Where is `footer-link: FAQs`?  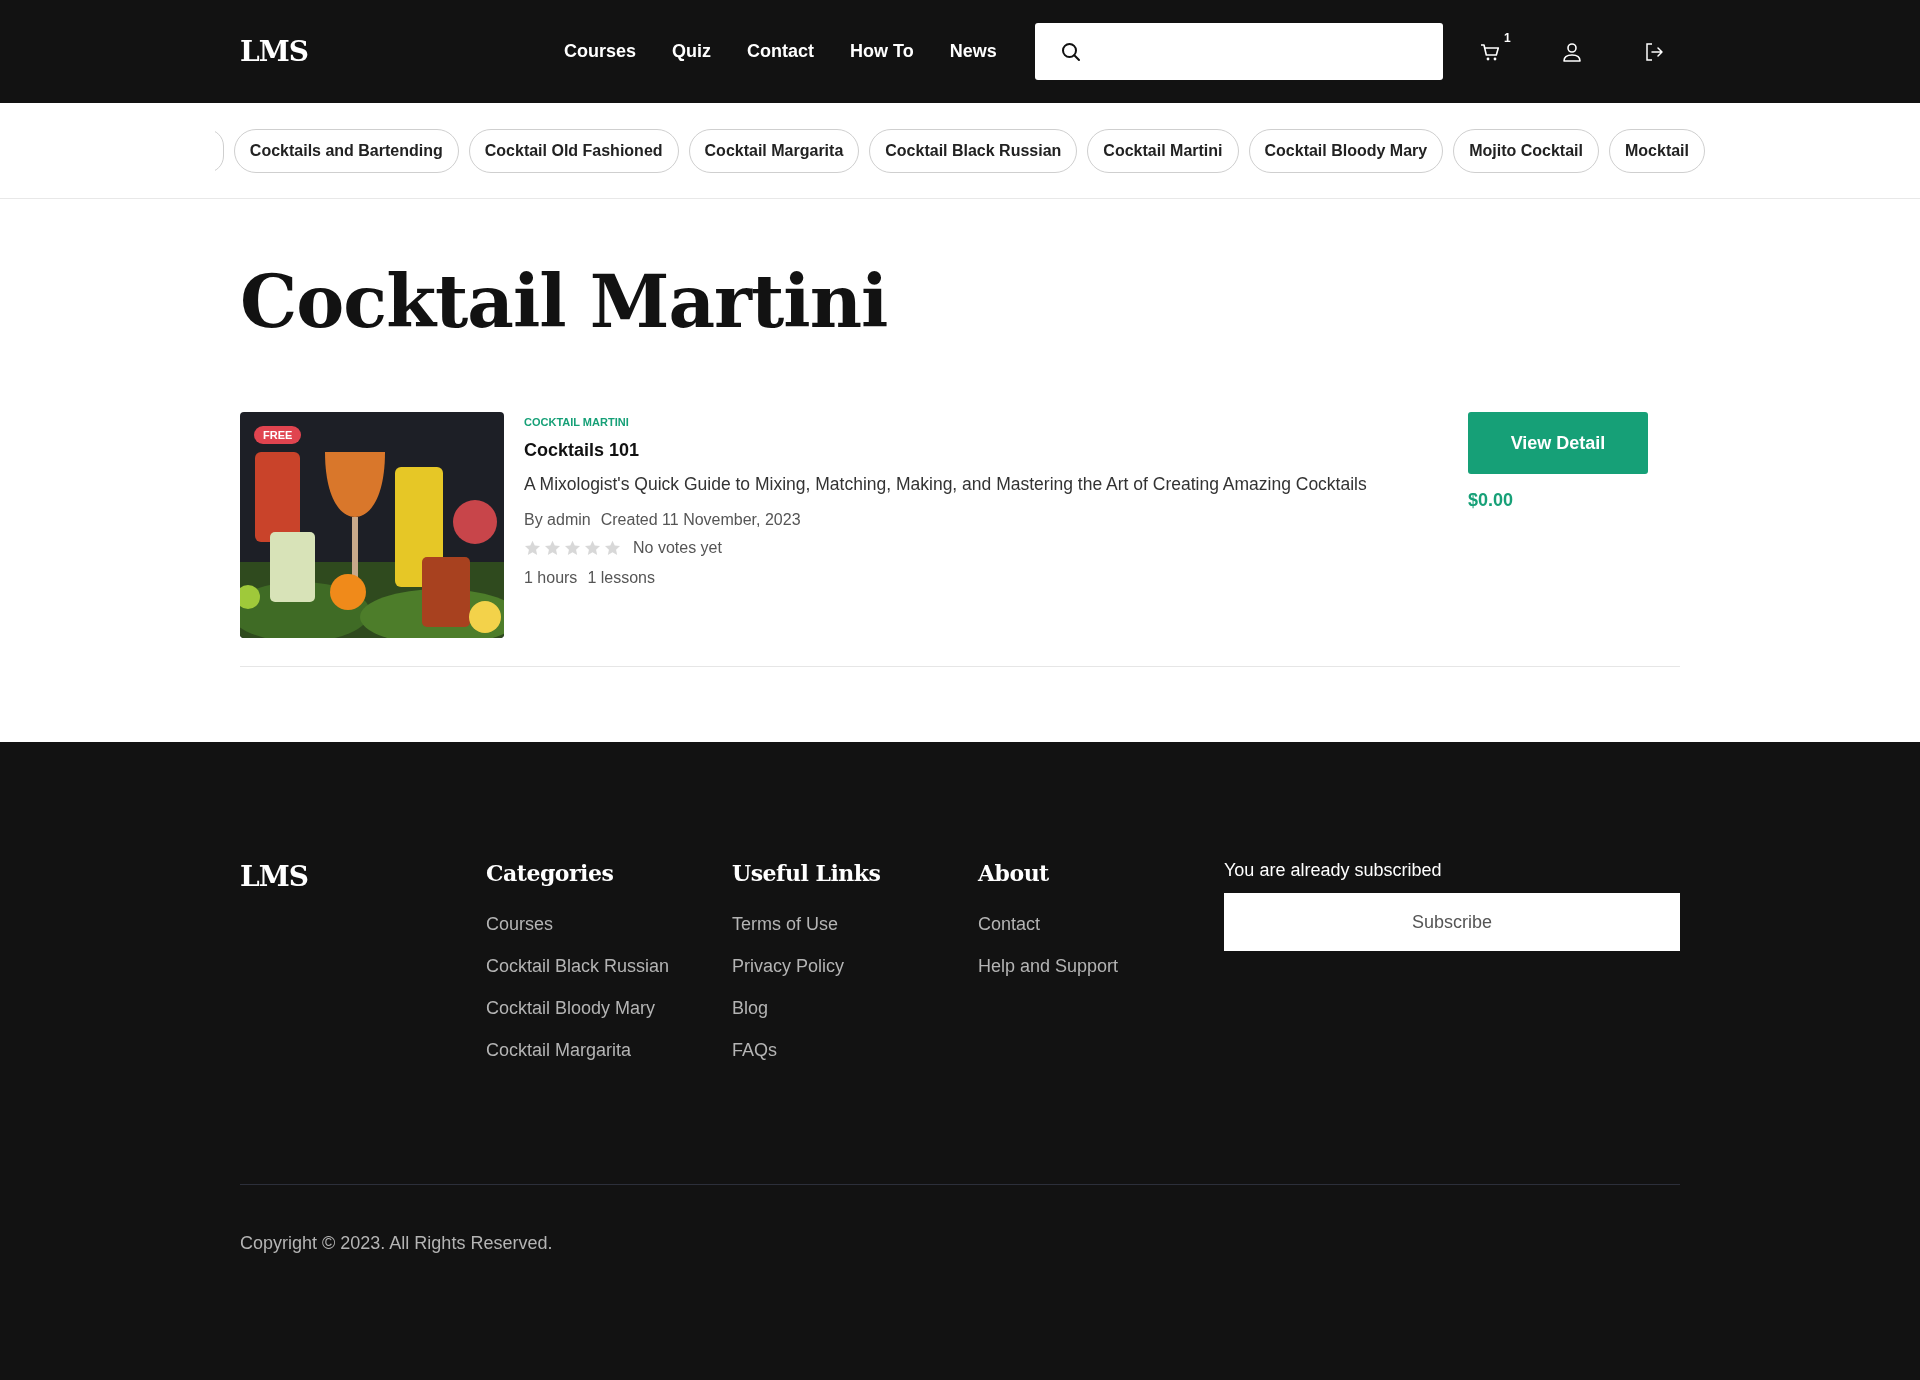
footer-link: FAQs is located at coordinates (754, 1050).